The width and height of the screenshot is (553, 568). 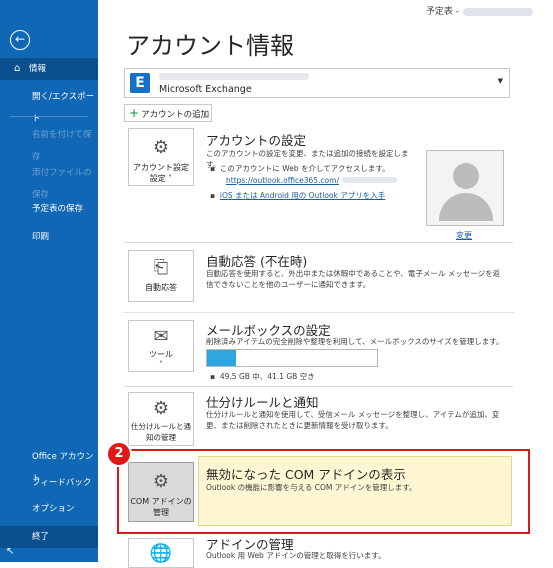 I want to click on profile-photo, so click(x=465, y=188).